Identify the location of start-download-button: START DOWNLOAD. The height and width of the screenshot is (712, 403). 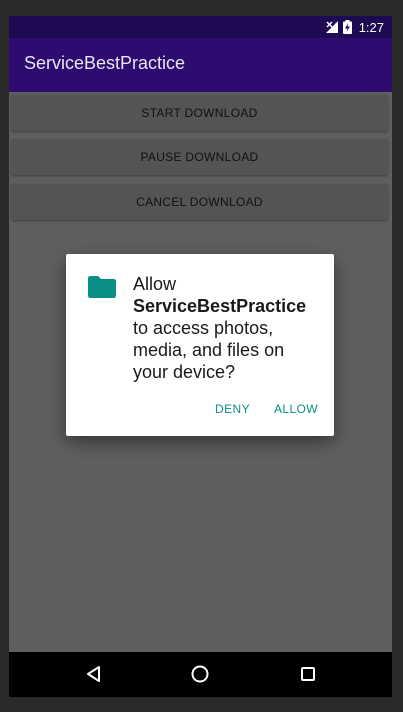
(199, 113).